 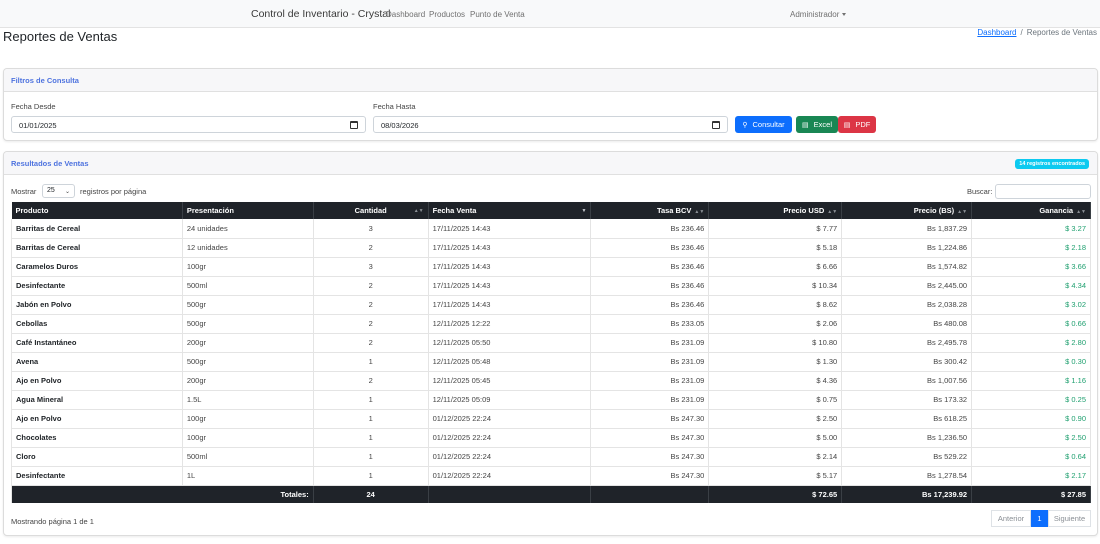 What do you see at coordinates (1069, 518) in the screenshot?
I see `pagination-next: Siguiente` at bounding box center [1069, 518].